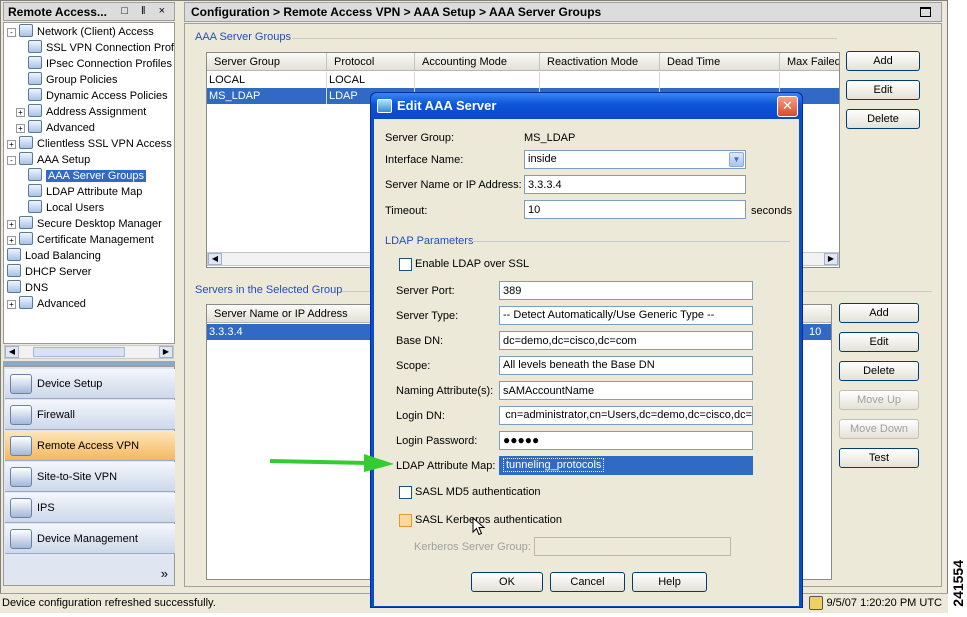  What do you see at coordinates (477, 62) in the screenshot?
I see `column-header: Accounting Mode` at bounding box center [477, 62].